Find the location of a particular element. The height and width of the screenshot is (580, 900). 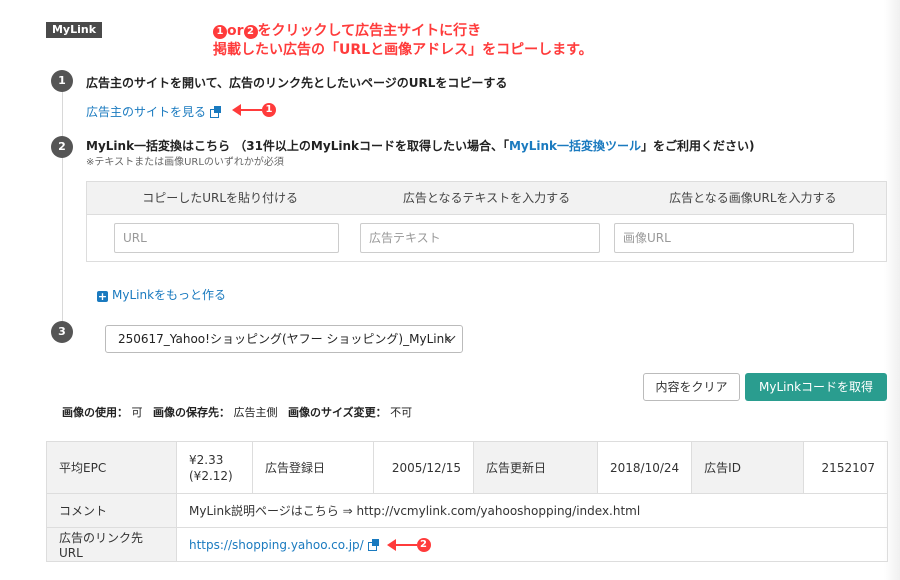

url-input: URL is located at coordinates (226, 238).